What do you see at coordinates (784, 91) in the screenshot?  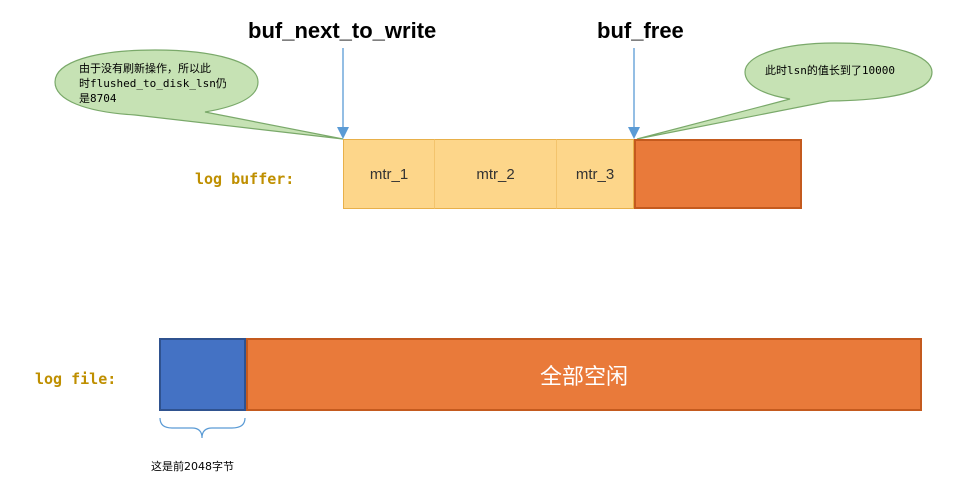 I see `right-callout-bubble` at bounding box center [784, 91].